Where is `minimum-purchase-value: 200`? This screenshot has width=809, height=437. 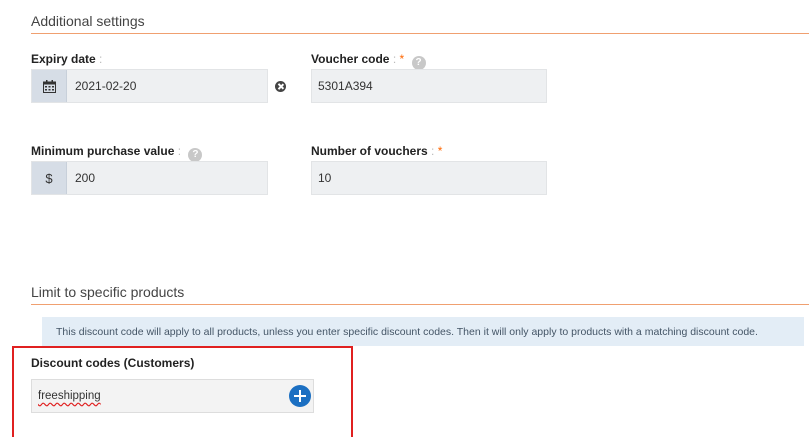
minimum-purchase-value: 200 is located at coordinates (81, 178).